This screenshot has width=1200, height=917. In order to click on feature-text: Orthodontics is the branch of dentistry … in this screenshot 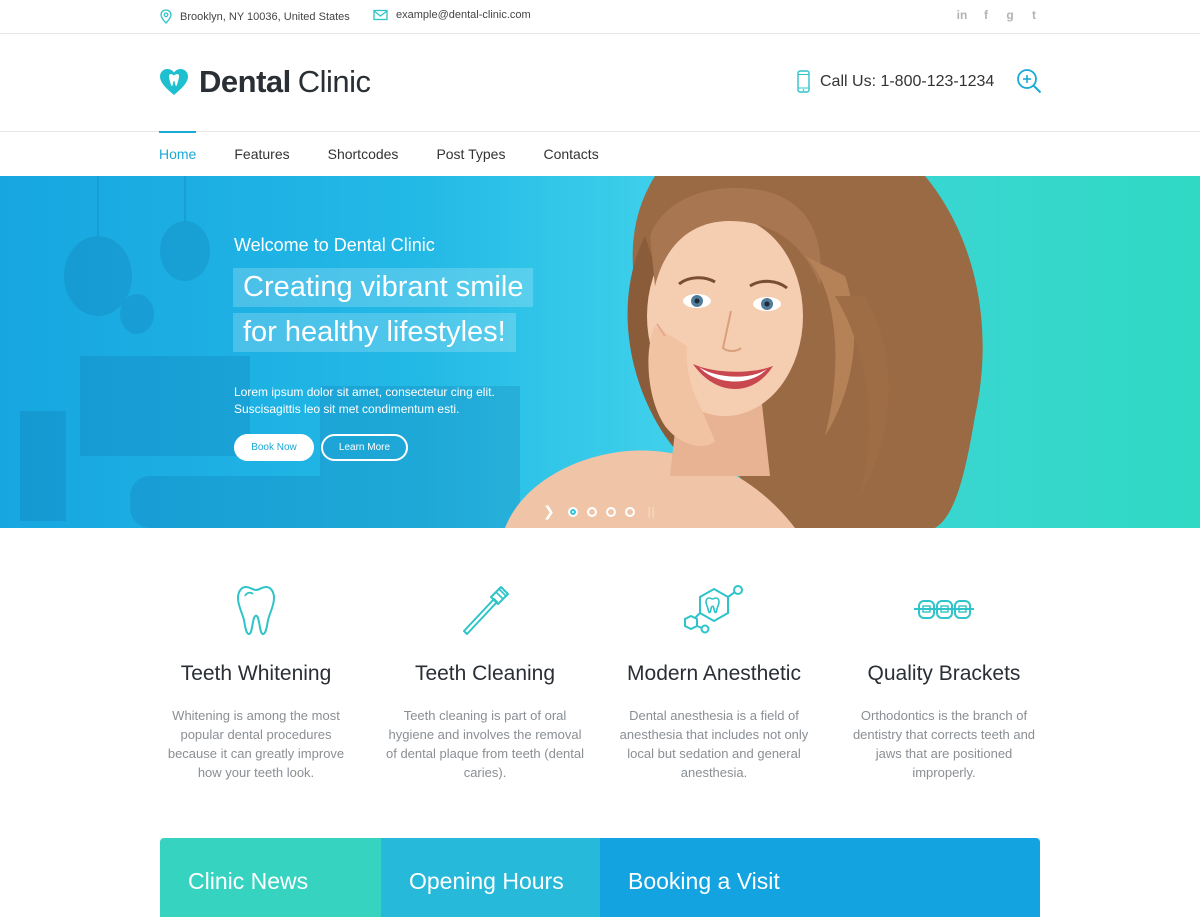, I will do `click(944, 744)`.